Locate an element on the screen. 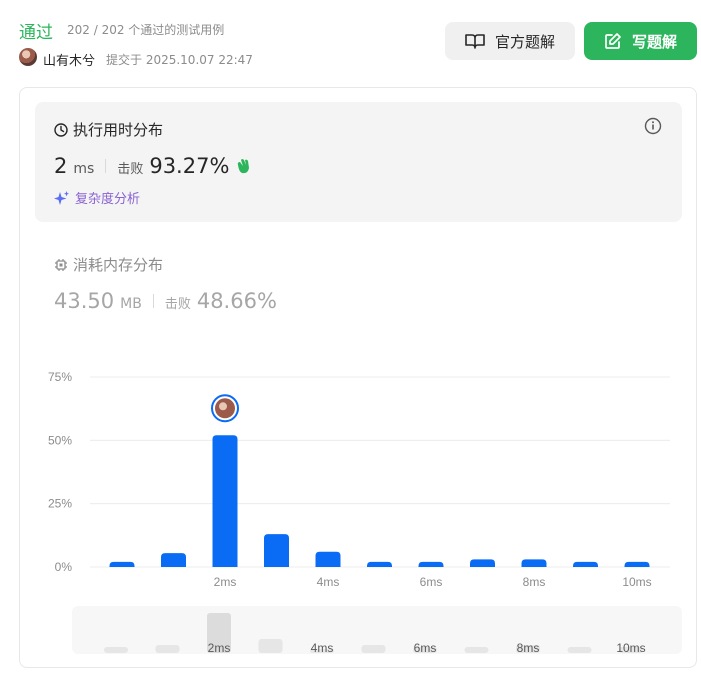 The width and height of the screenshot is (701, 677). x-tick-label: 4ms is located at coordinates (328, 582).